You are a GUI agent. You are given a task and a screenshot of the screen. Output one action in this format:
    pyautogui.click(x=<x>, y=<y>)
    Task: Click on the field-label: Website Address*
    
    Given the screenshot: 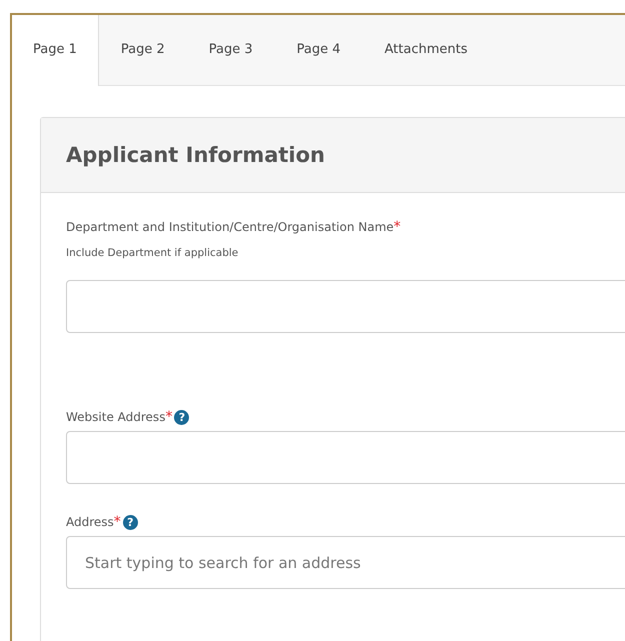 What is the action you would take?
    pyautogui.click(x=119, y=417)
    